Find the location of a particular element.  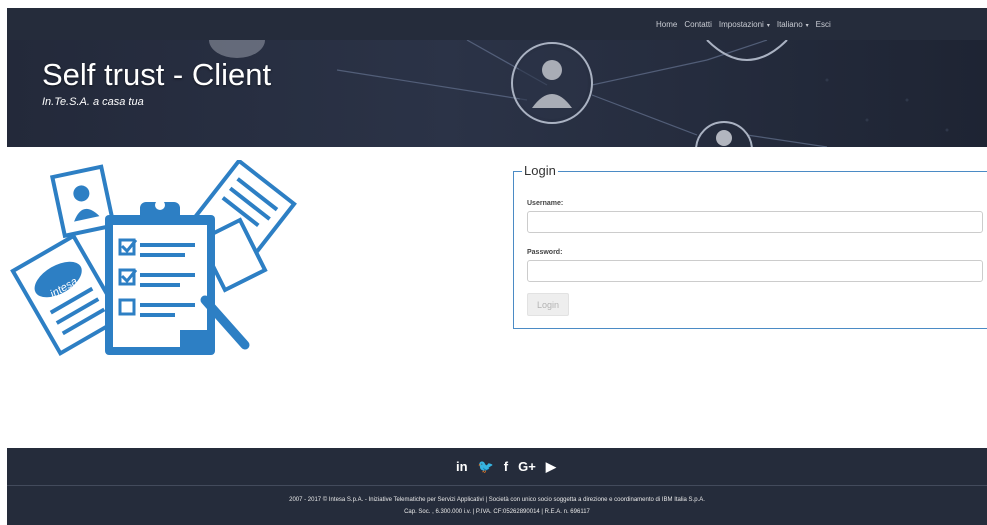

login-button: Login is located at coordinates (548, 304).